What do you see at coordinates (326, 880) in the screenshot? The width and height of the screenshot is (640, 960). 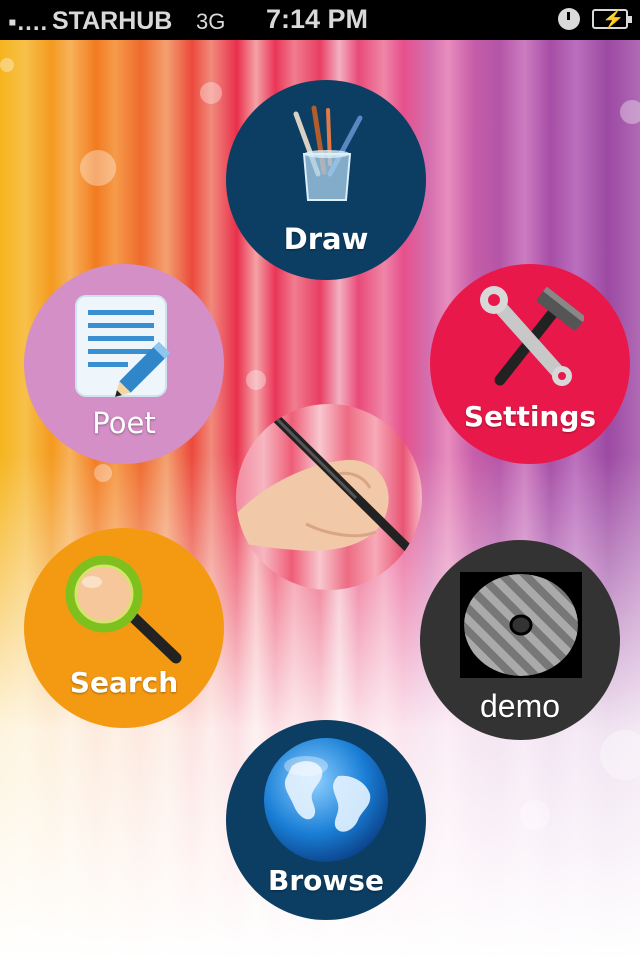 I see `browse-label: Browse` at bounding box center [326, 880].